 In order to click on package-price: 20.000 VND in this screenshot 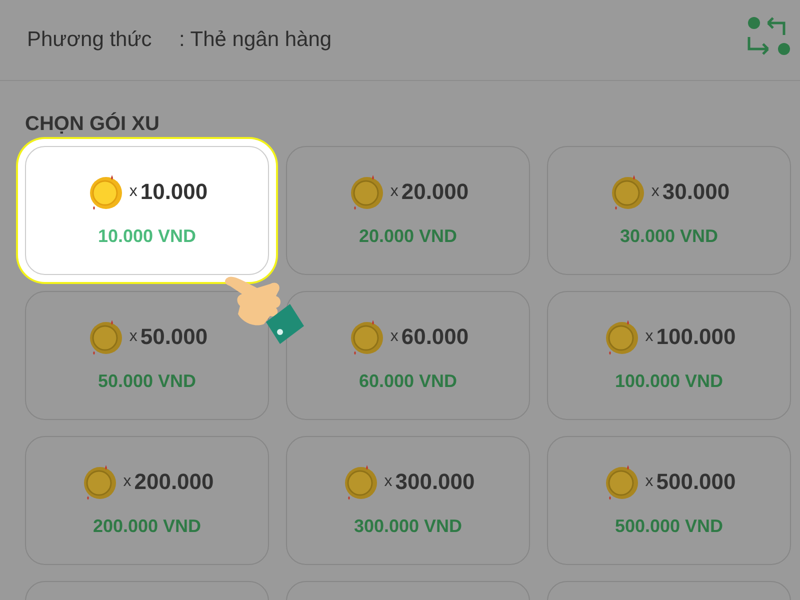, I will do `click(408, 236)`.